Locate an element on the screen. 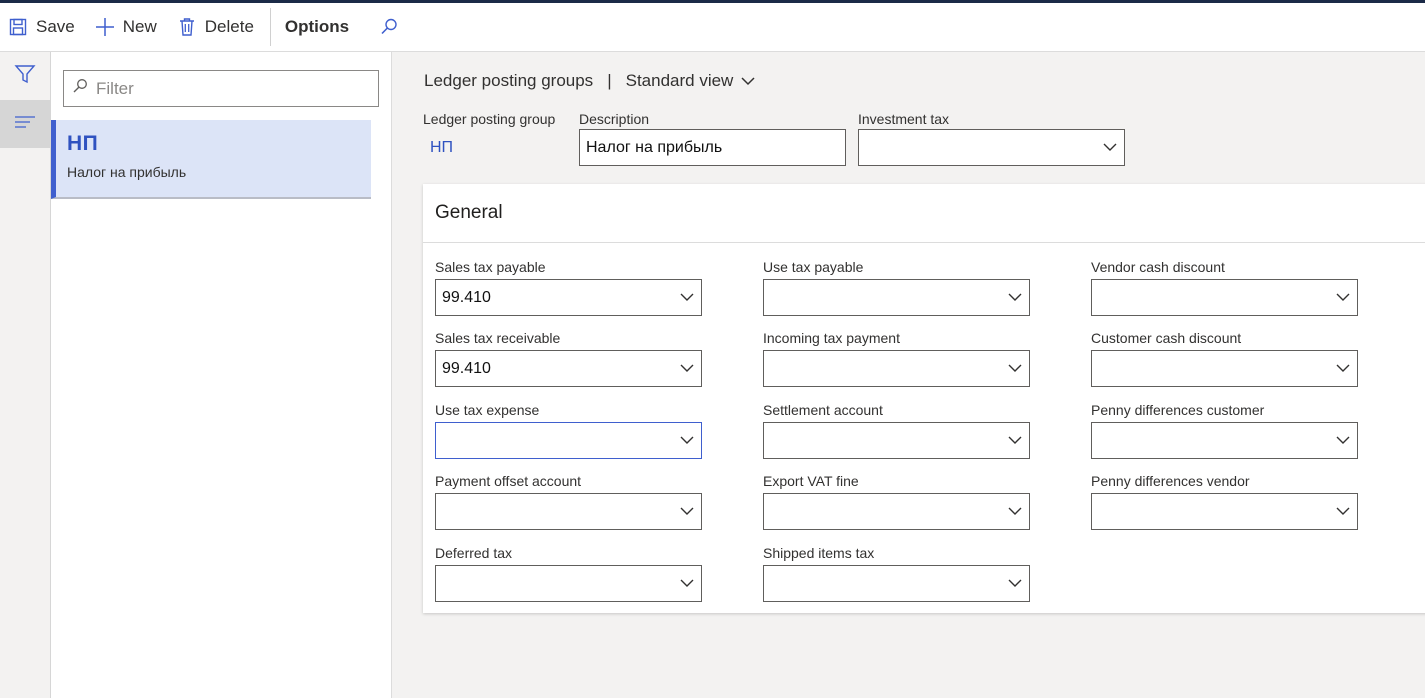 The width and height of the screenshot is (1425, 698). action-pane: Save New Delete Options is located at coordinates (712, 27).